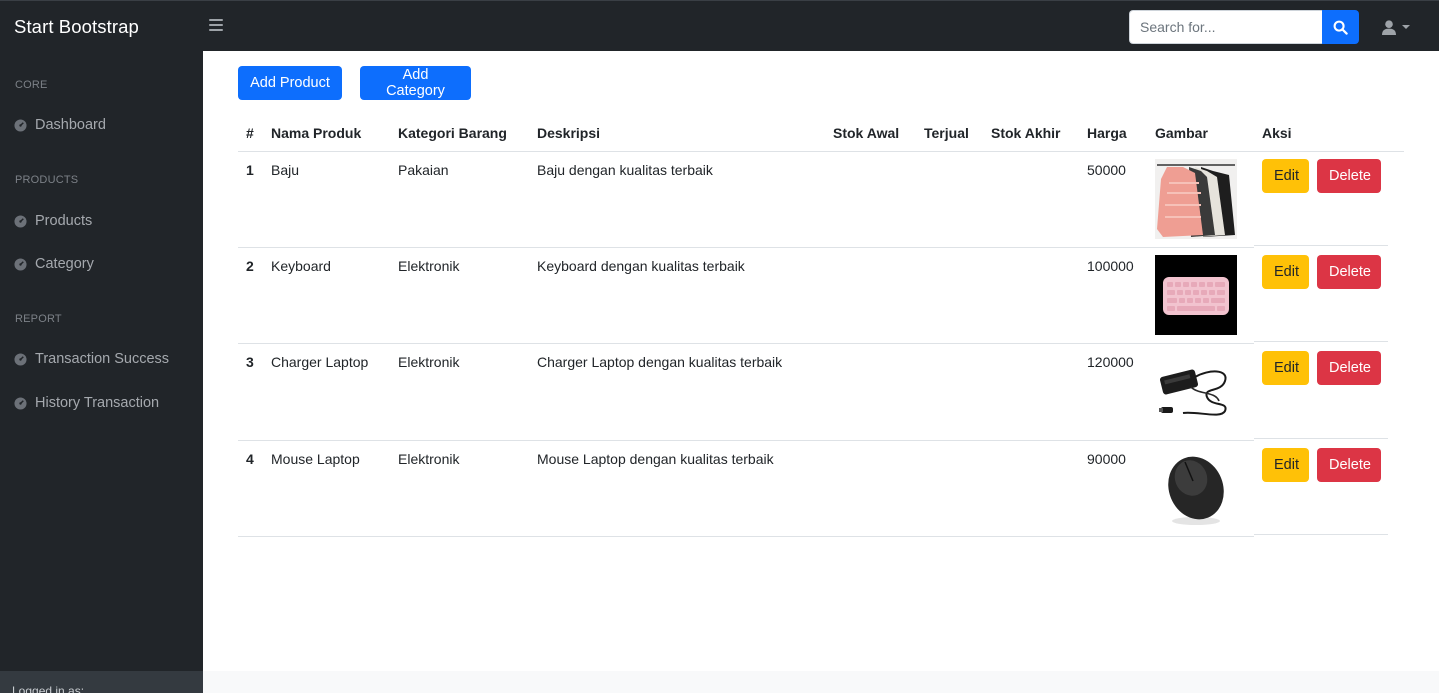  I want to click on product-name: Mouse Laptop, so click(315, 459).